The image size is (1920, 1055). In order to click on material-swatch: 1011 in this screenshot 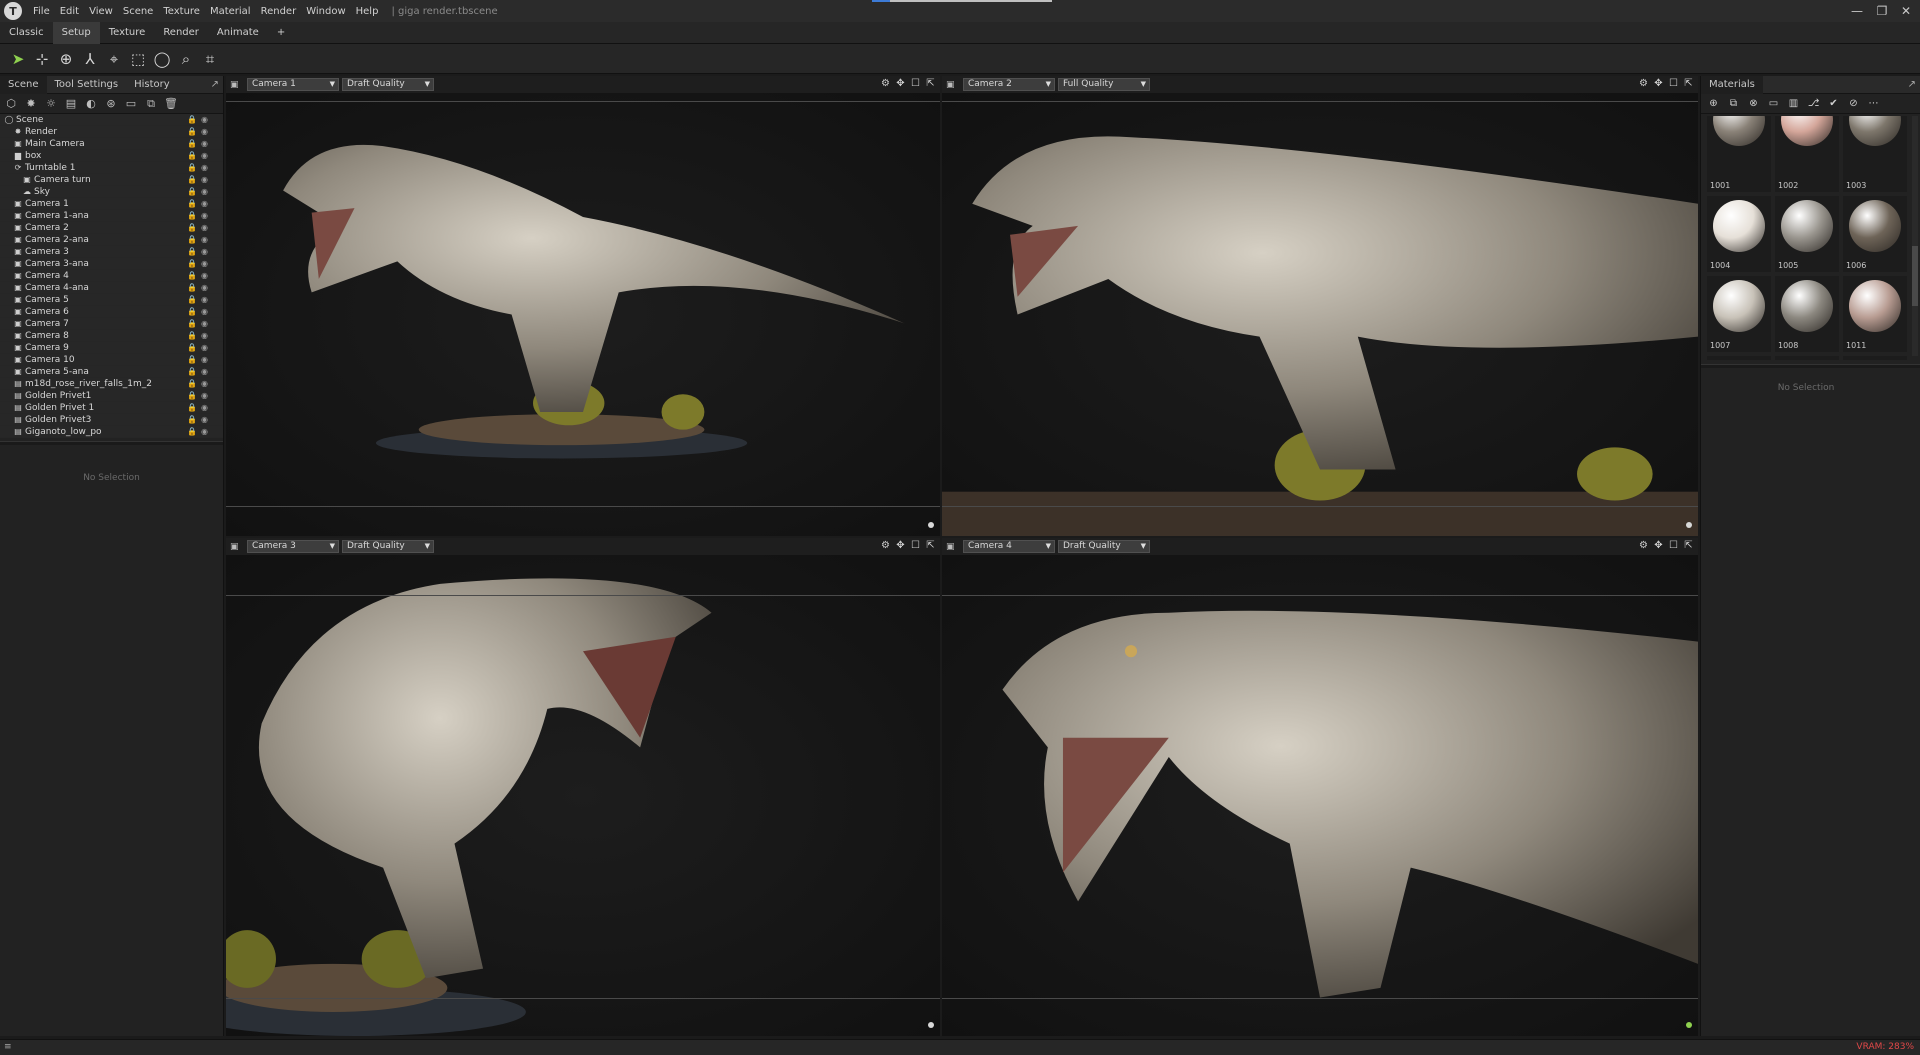, I will do `click(1875, 314)`.